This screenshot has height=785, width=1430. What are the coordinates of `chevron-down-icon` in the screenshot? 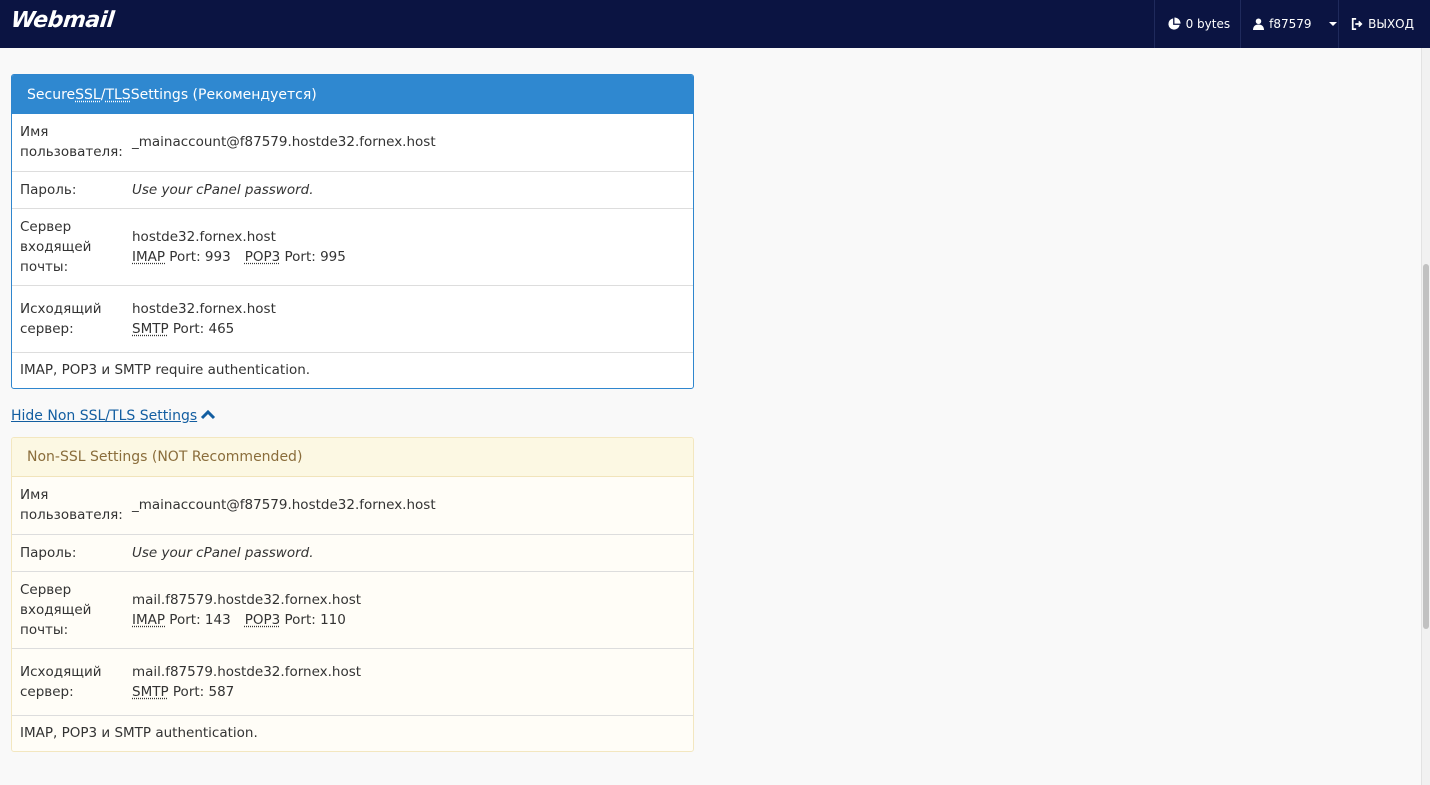 It's located at (1332, 24).